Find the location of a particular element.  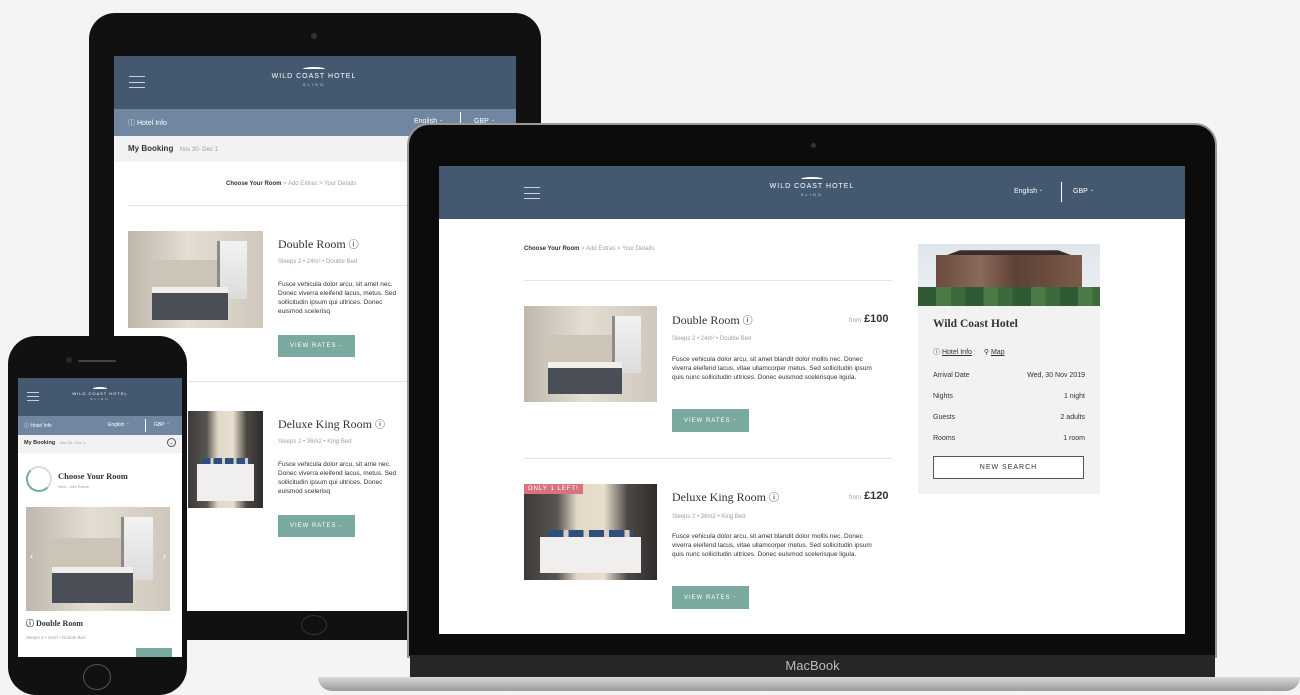

phone-subbar: ⓘ Hotel Info English GBP is located at coordinates (100, 425).